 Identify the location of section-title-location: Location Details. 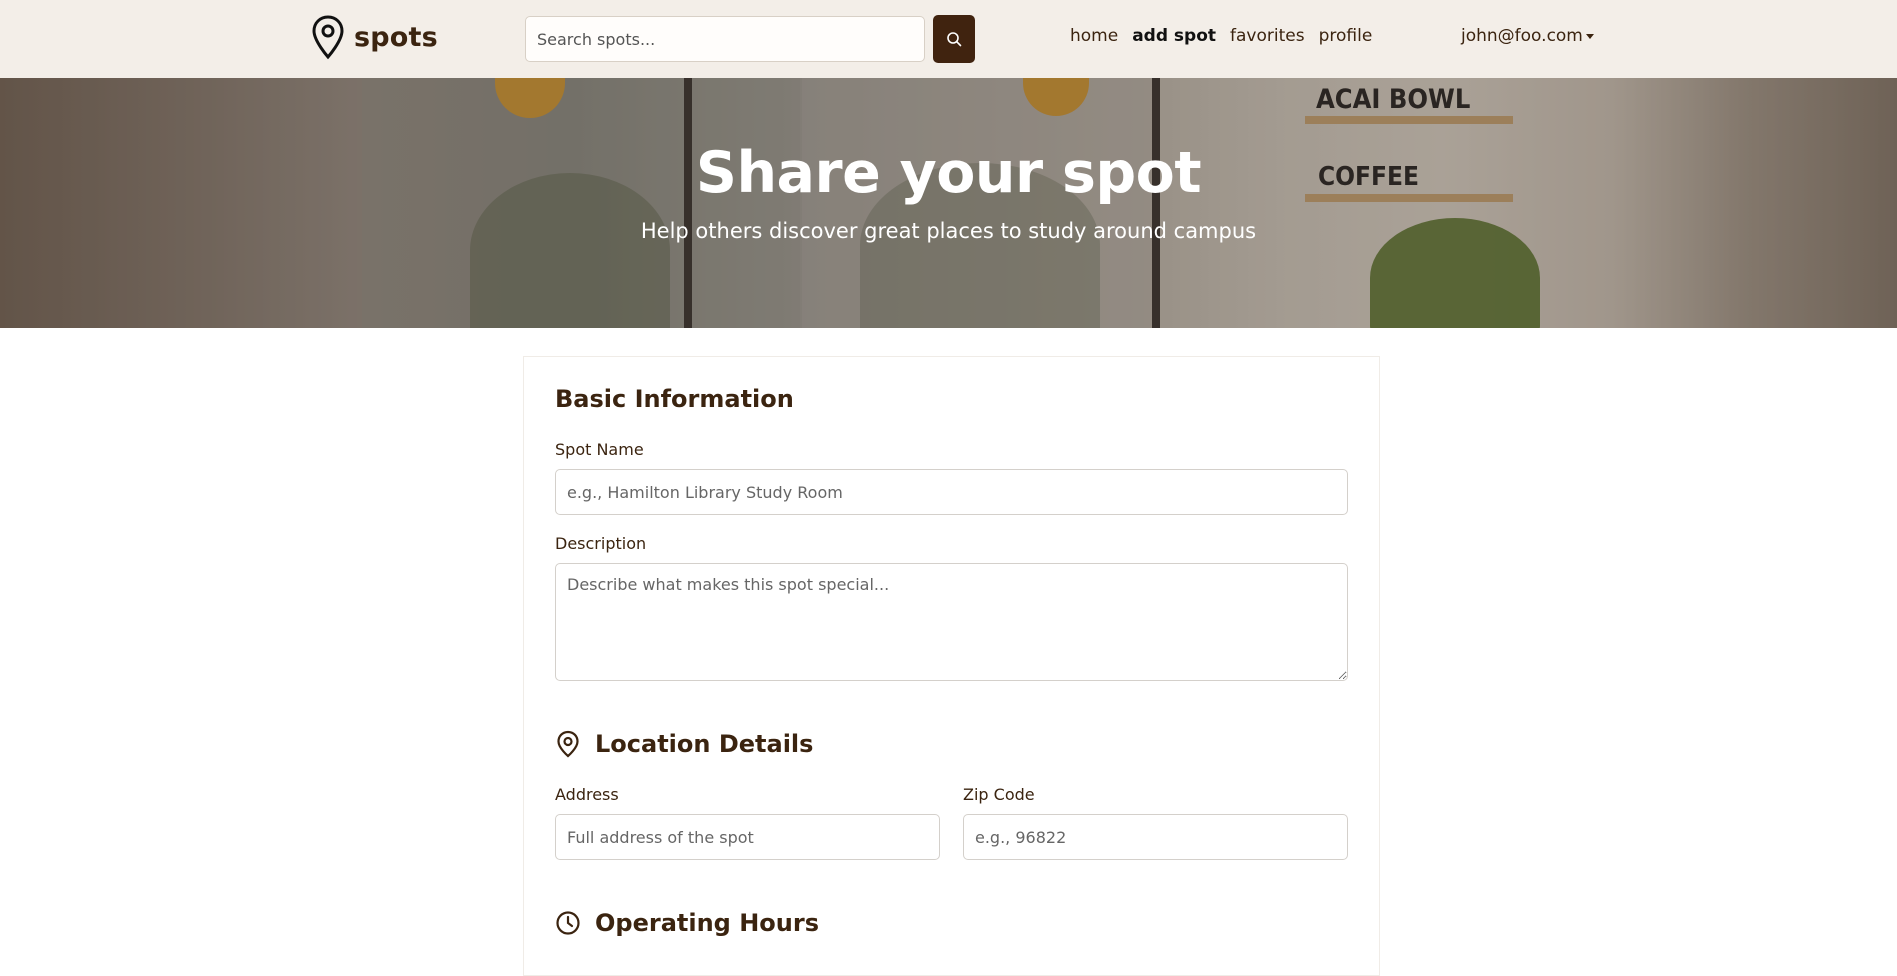
(684, 744).